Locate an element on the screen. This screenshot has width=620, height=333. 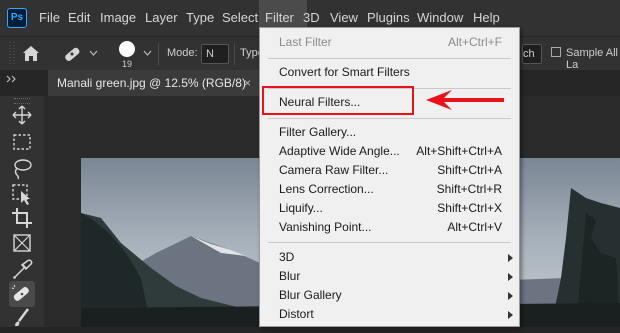
photoshop-logo-icon: Ps is located at coordinates (17, 18).